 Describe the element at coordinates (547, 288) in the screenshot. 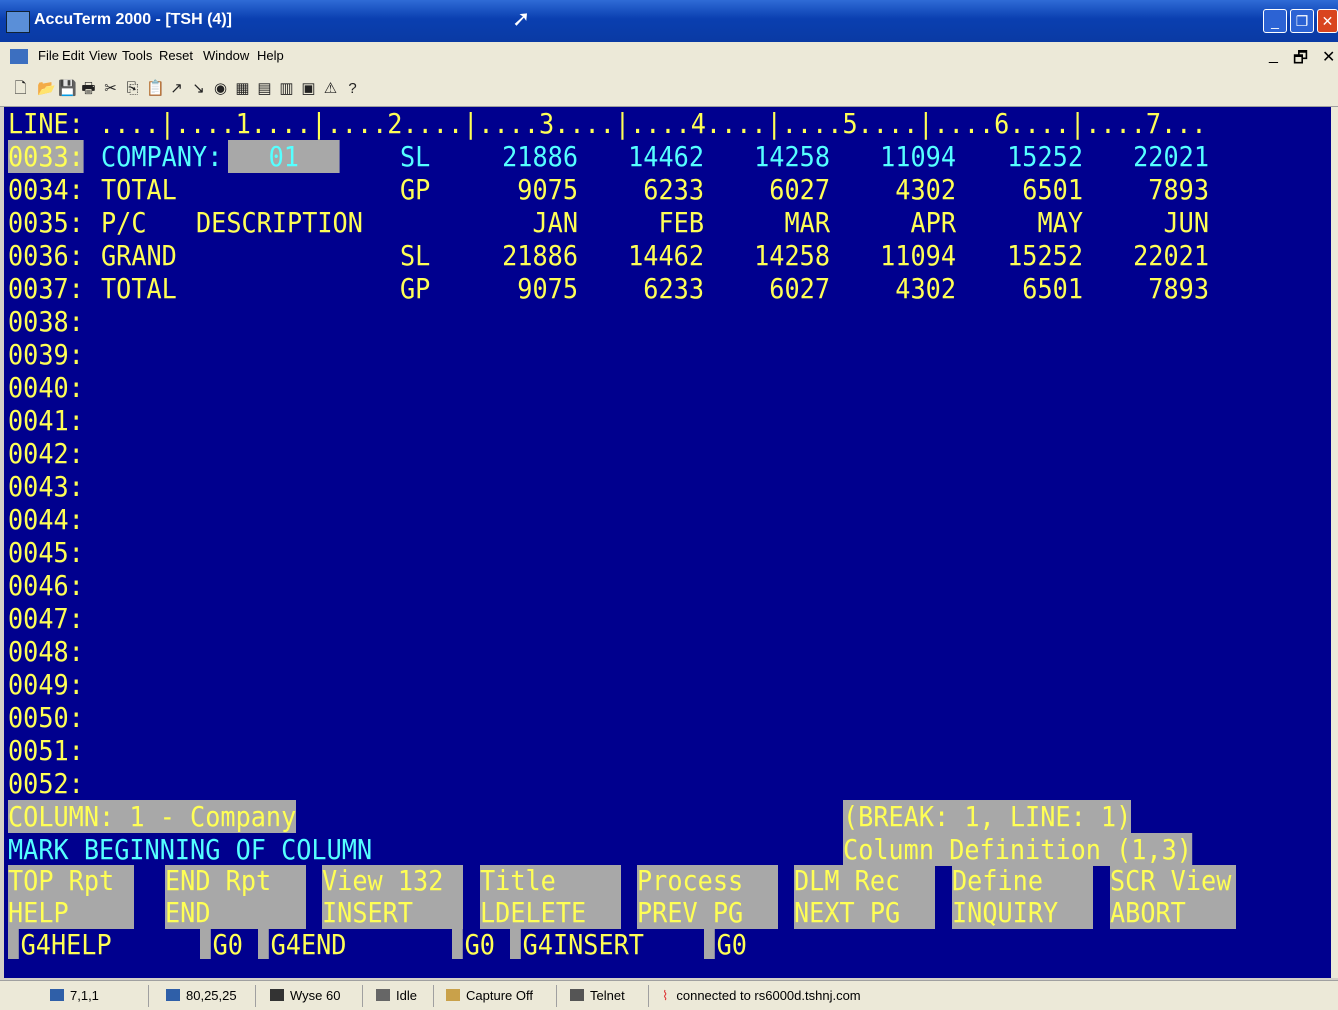

I see `row-value: 9075` at that location.